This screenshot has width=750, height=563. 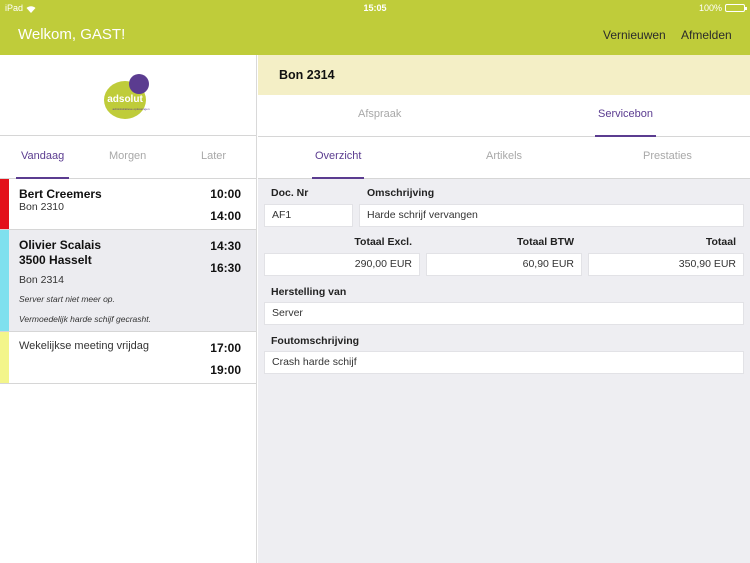 I want to click on totaal-btw-label: Totaal BTW, so click(x=545, y=242).